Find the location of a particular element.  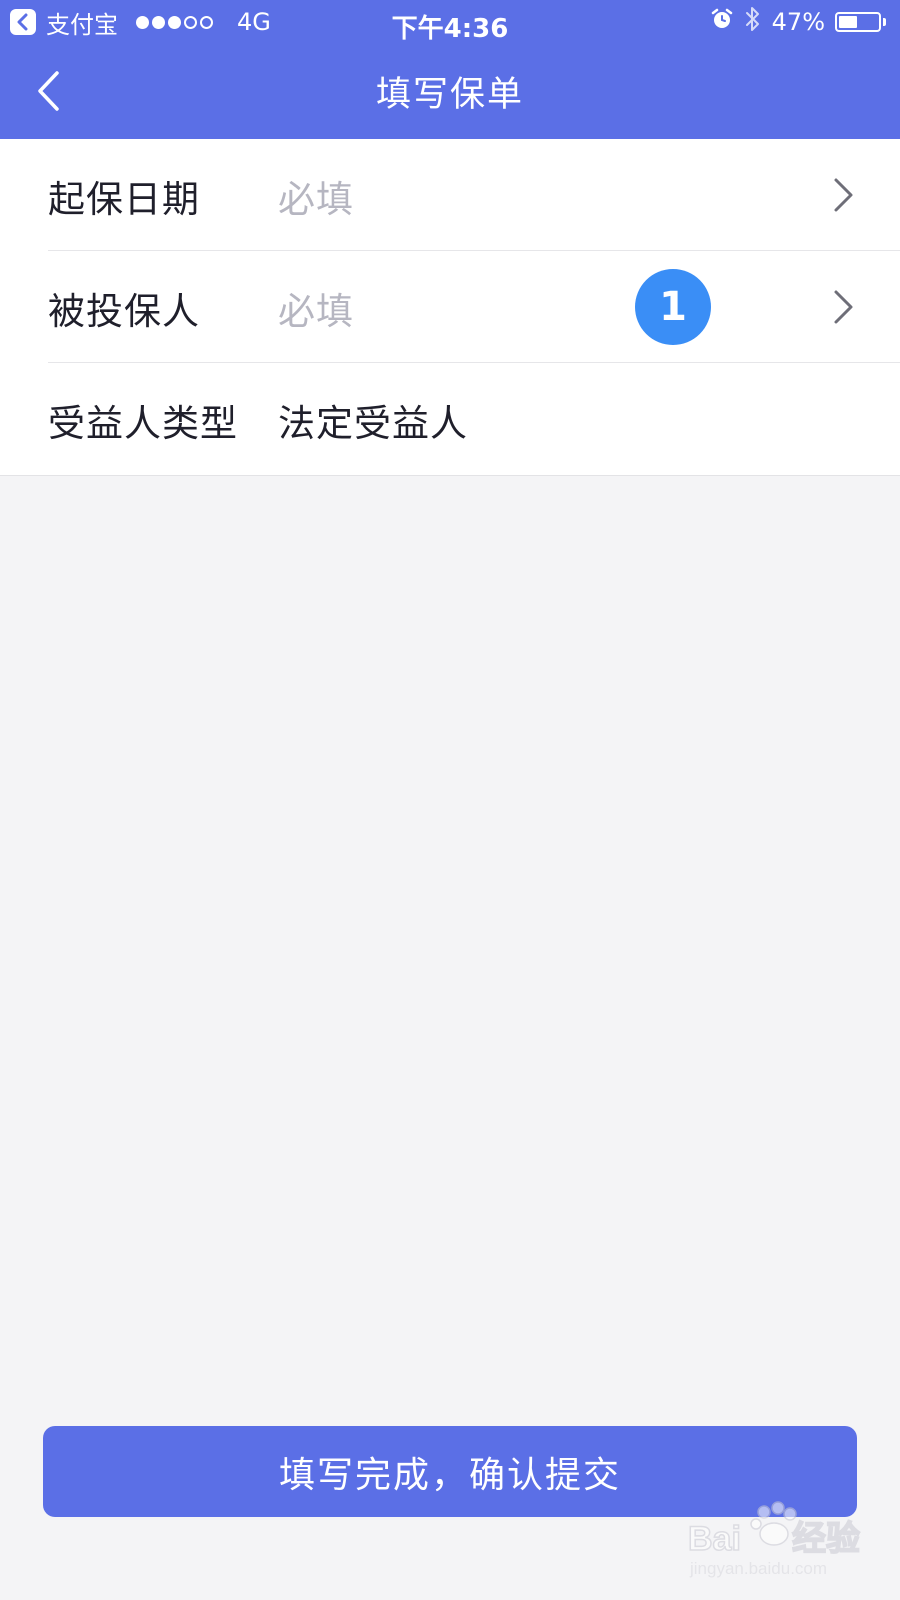

page-title: 填写保单 is located at coordinates (449, 95).